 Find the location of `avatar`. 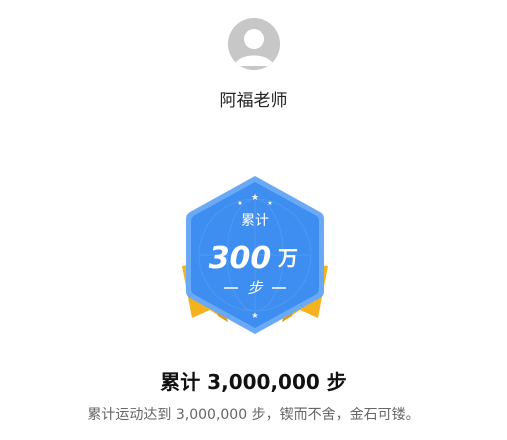

avatar is located at coordinates (254, 44).